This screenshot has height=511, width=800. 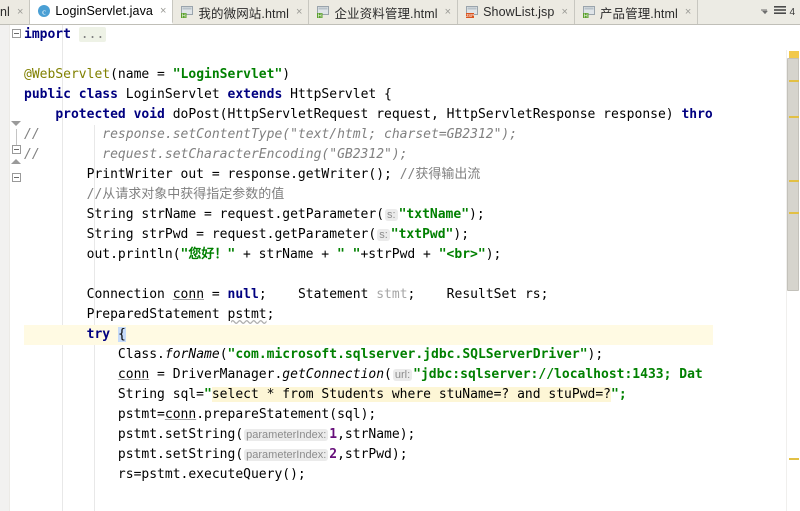 I want to click on code-folding-gutter, so click(x=17, y=268).